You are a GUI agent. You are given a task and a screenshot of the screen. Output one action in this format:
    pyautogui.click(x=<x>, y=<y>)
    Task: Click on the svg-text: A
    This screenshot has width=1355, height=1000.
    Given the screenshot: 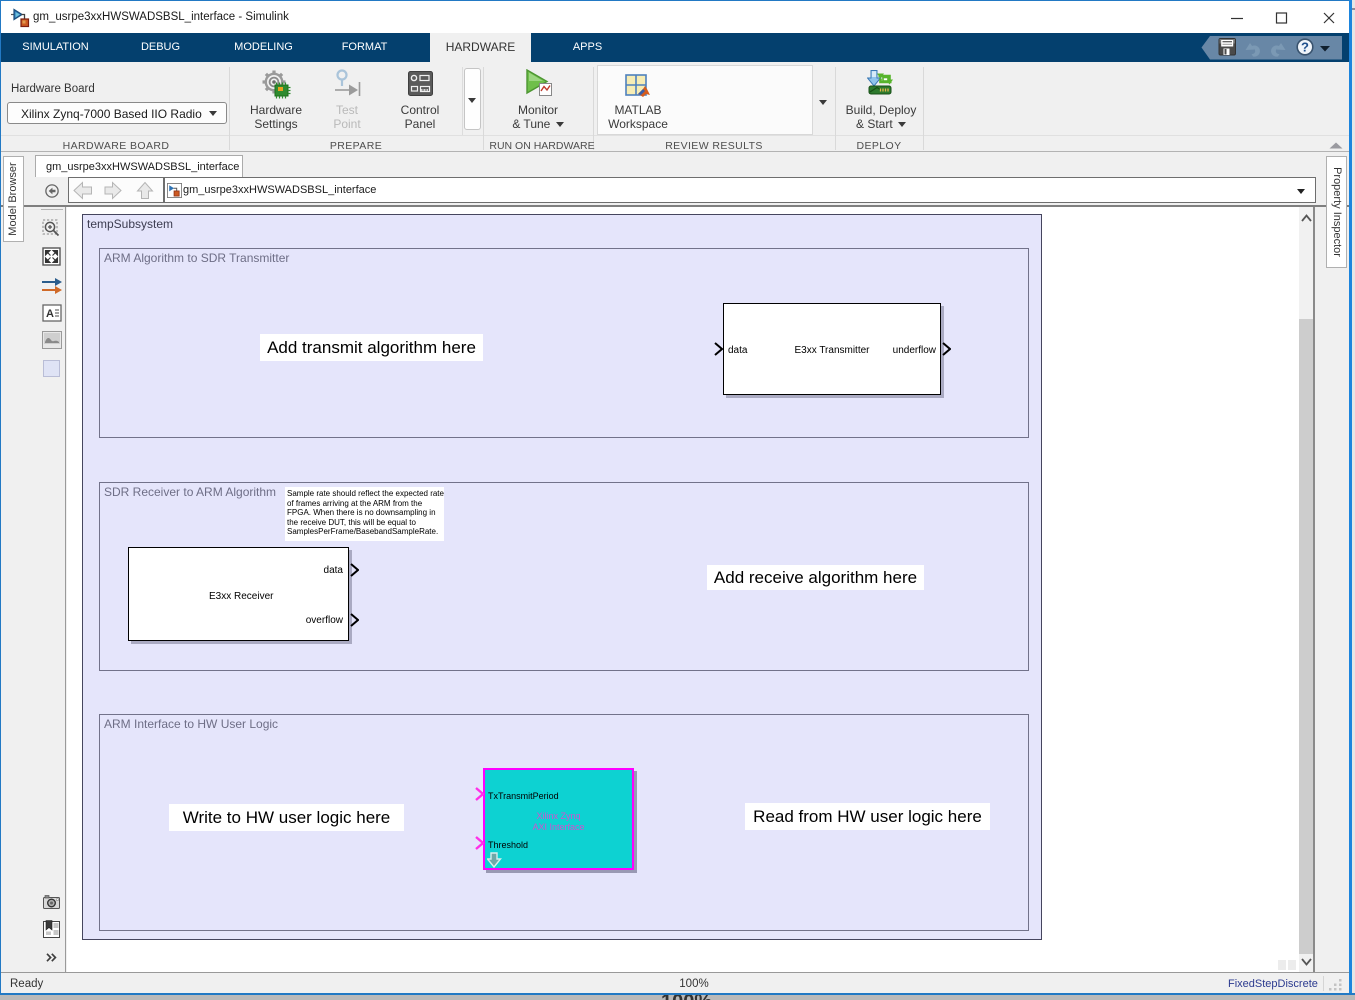 What is the action you would take?
    pyautogui.click(x=50, y=314)
    